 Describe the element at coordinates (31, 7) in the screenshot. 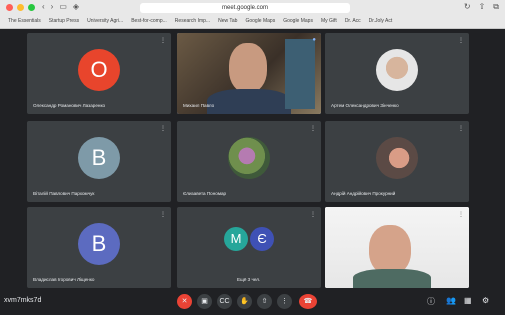

I see `maximize-dot` at that location.